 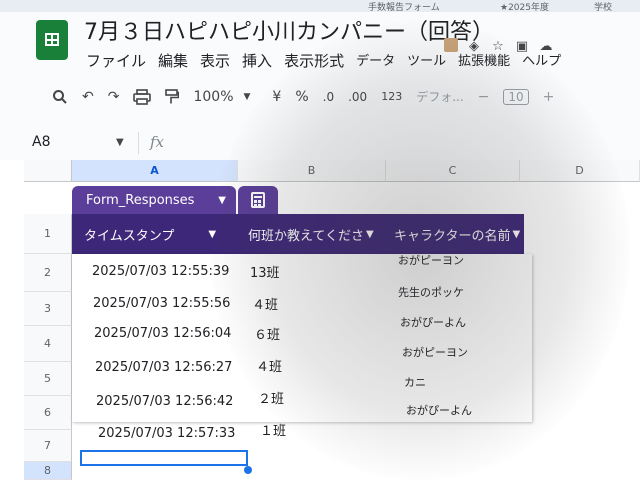 I want to click on row-header-5: 5, so click(x=48, y=379).